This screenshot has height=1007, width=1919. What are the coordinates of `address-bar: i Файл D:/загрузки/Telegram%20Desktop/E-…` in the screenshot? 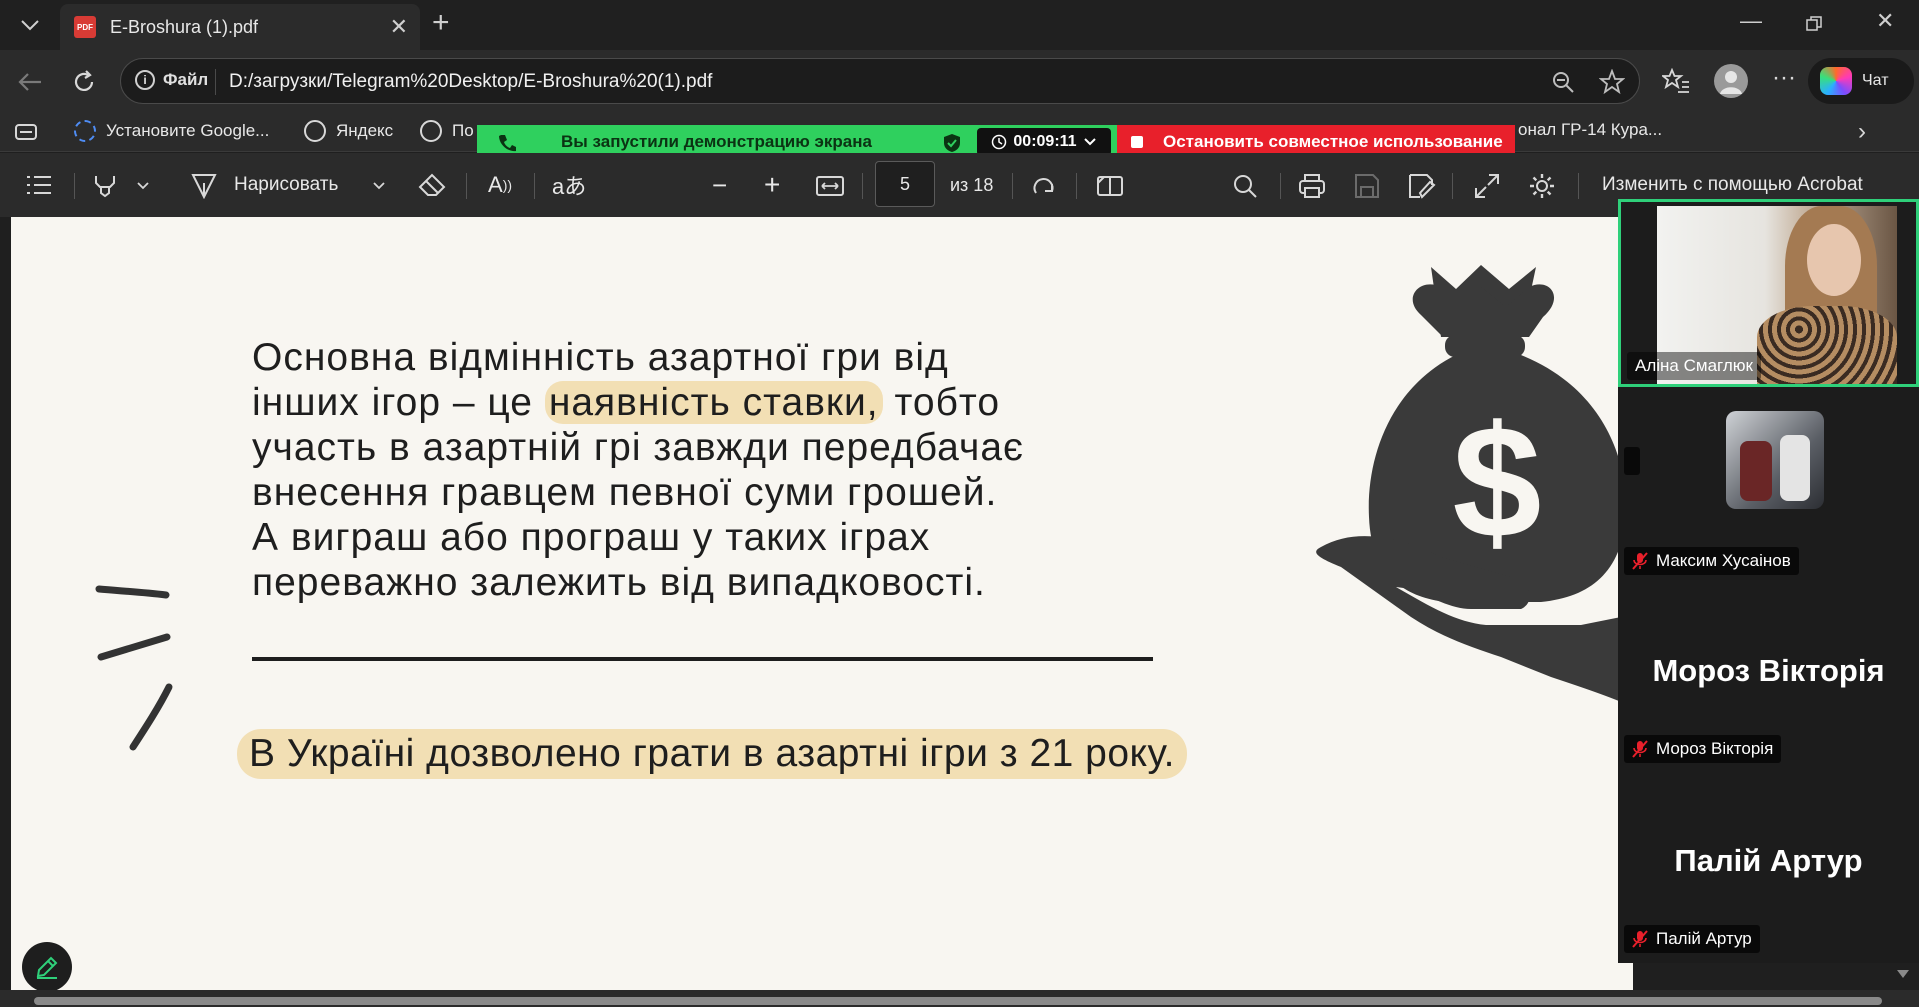 It's located at (880, 81).